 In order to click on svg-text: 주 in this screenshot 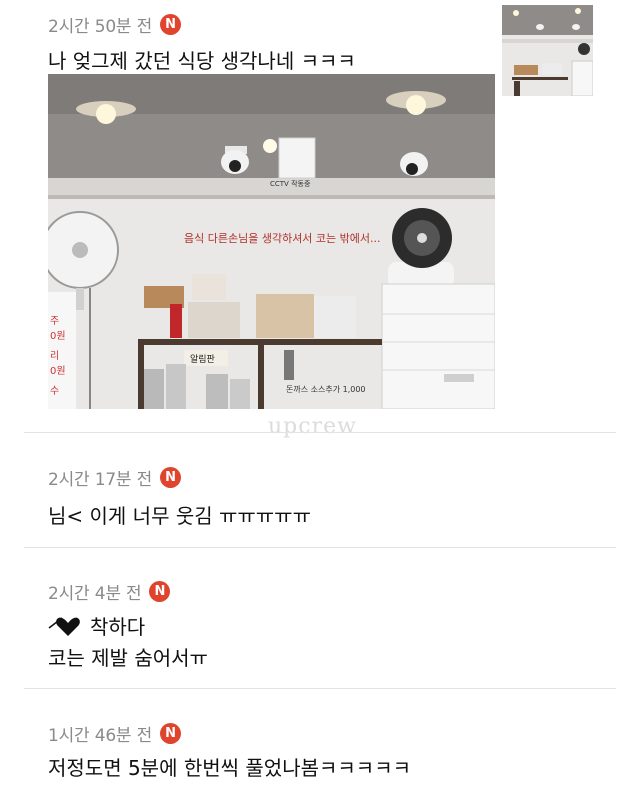, I will do `click(54, 321)`.